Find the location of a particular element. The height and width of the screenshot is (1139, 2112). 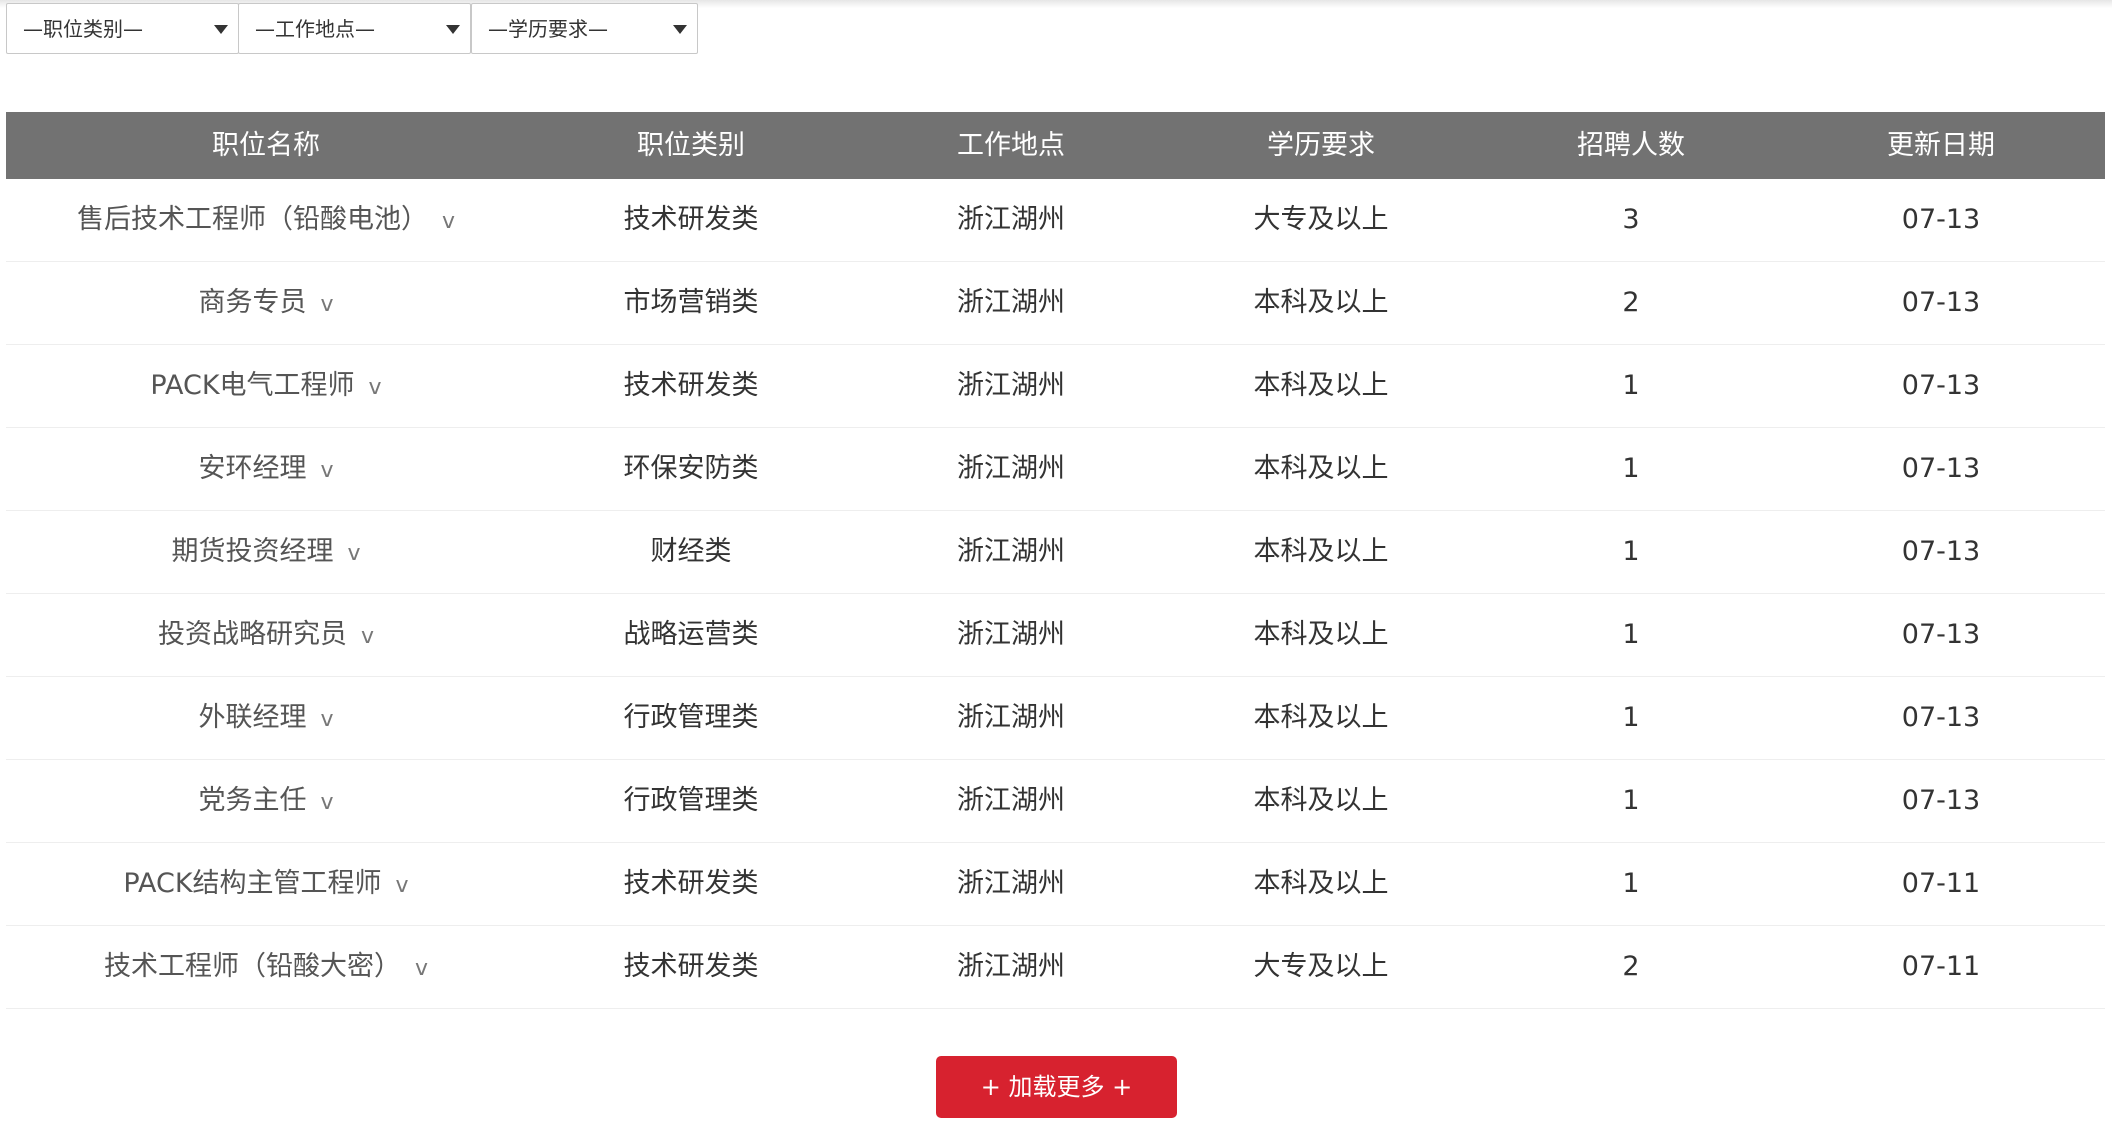

category-filter-select: —职位类别— is located at coordinates (122, 28).